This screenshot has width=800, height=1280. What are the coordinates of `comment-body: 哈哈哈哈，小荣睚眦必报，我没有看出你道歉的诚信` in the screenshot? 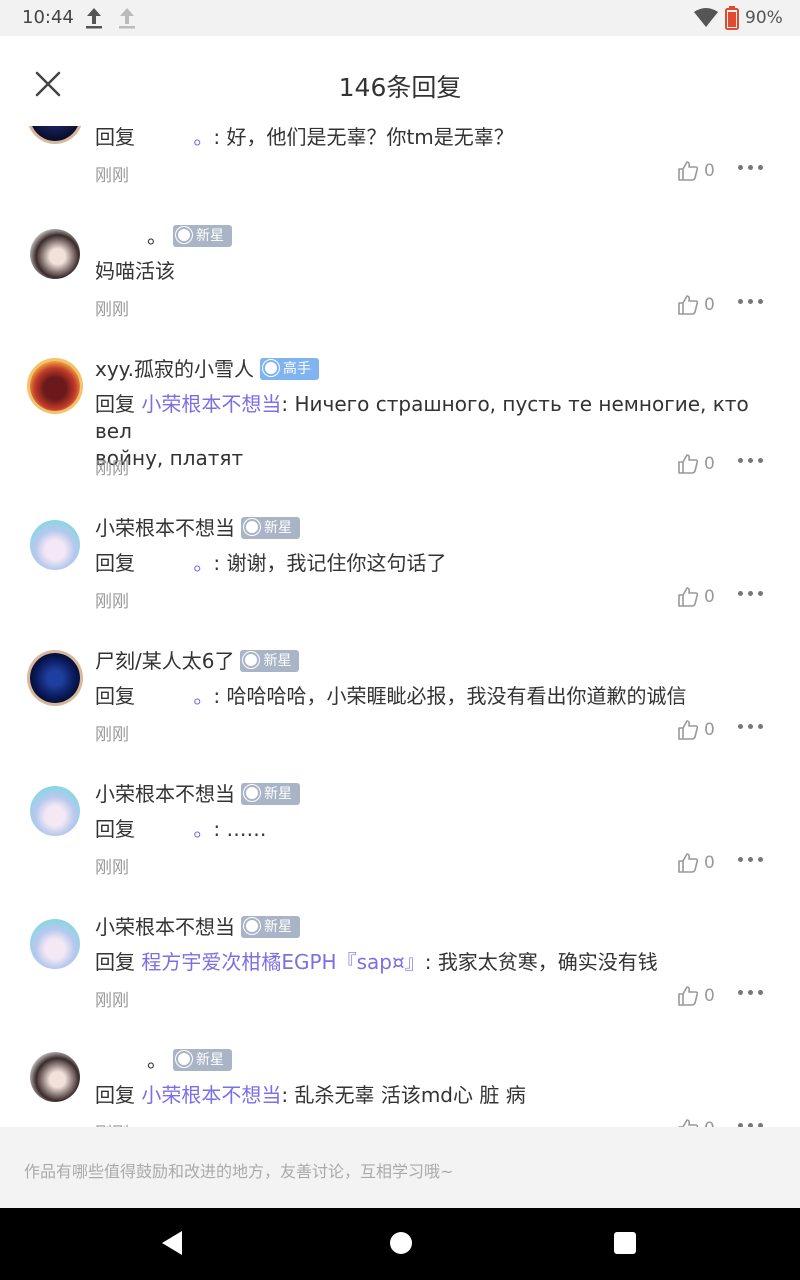 It's located at (456, 696).